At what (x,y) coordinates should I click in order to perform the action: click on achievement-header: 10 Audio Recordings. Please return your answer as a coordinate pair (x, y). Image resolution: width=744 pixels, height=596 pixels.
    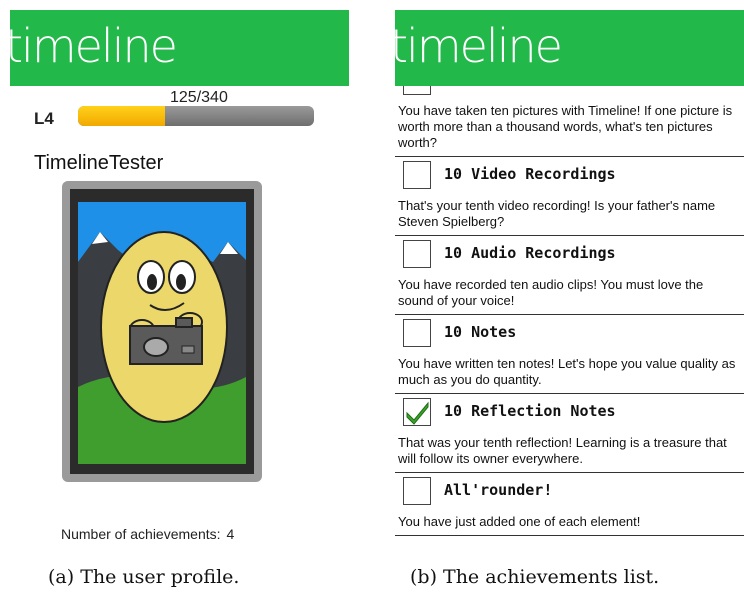
    Looking at the image, I should click on (569, 254).